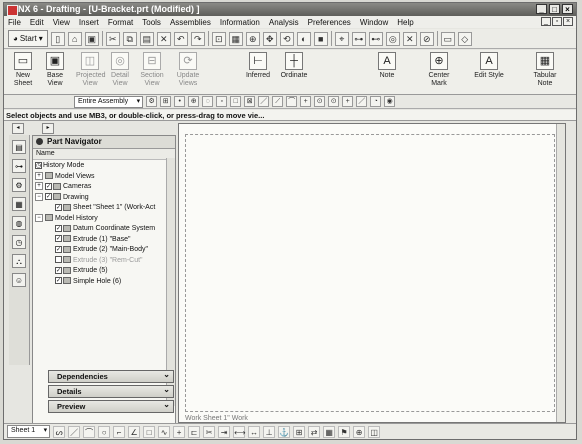 The height and width of the screenshot is (444, 582). I want to click on open-folder-icon: ⌂, so click(74, 38).